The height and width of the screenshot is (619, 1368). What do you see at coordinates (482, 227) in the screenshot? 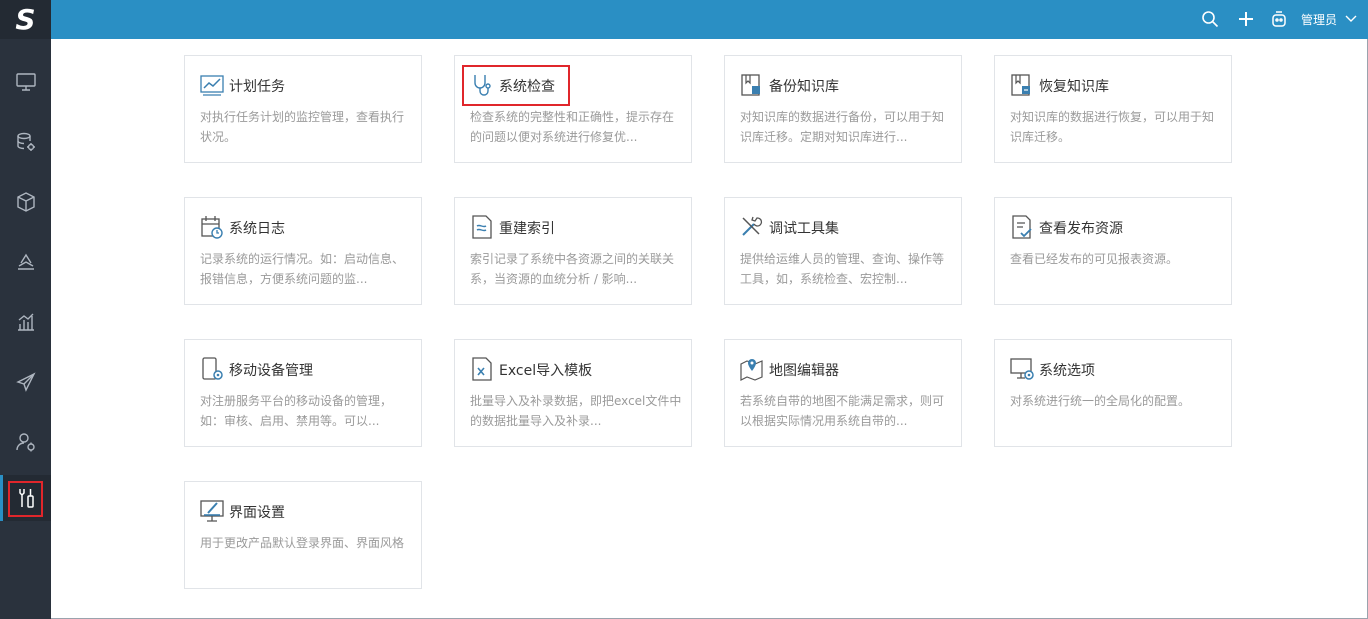
I see `index-document-icon` at bounding box center [482, 227].